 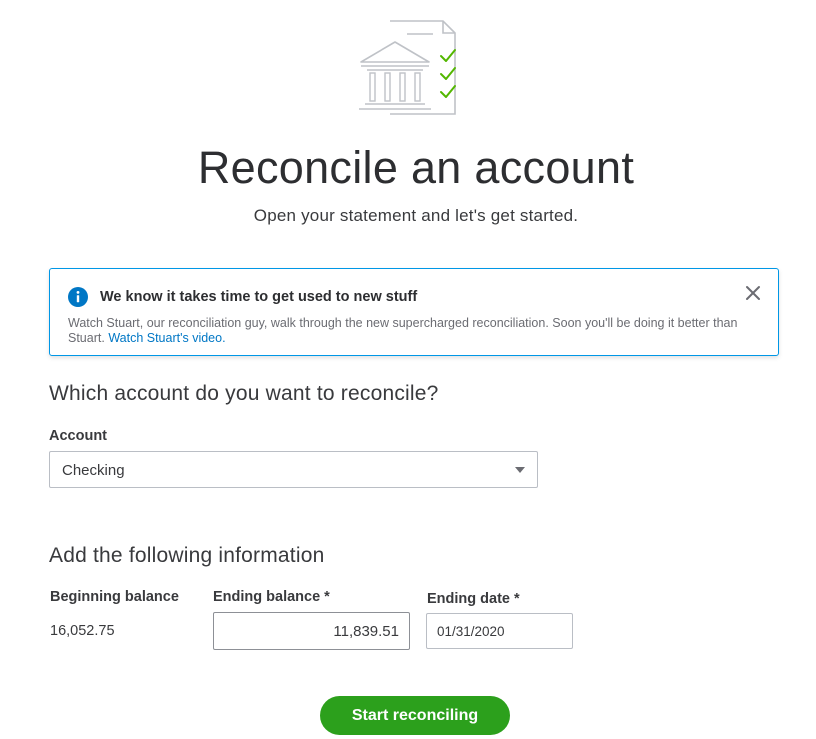 I want to click on beginning-balance-value: 16,052.75, so click(x=82, y=631).